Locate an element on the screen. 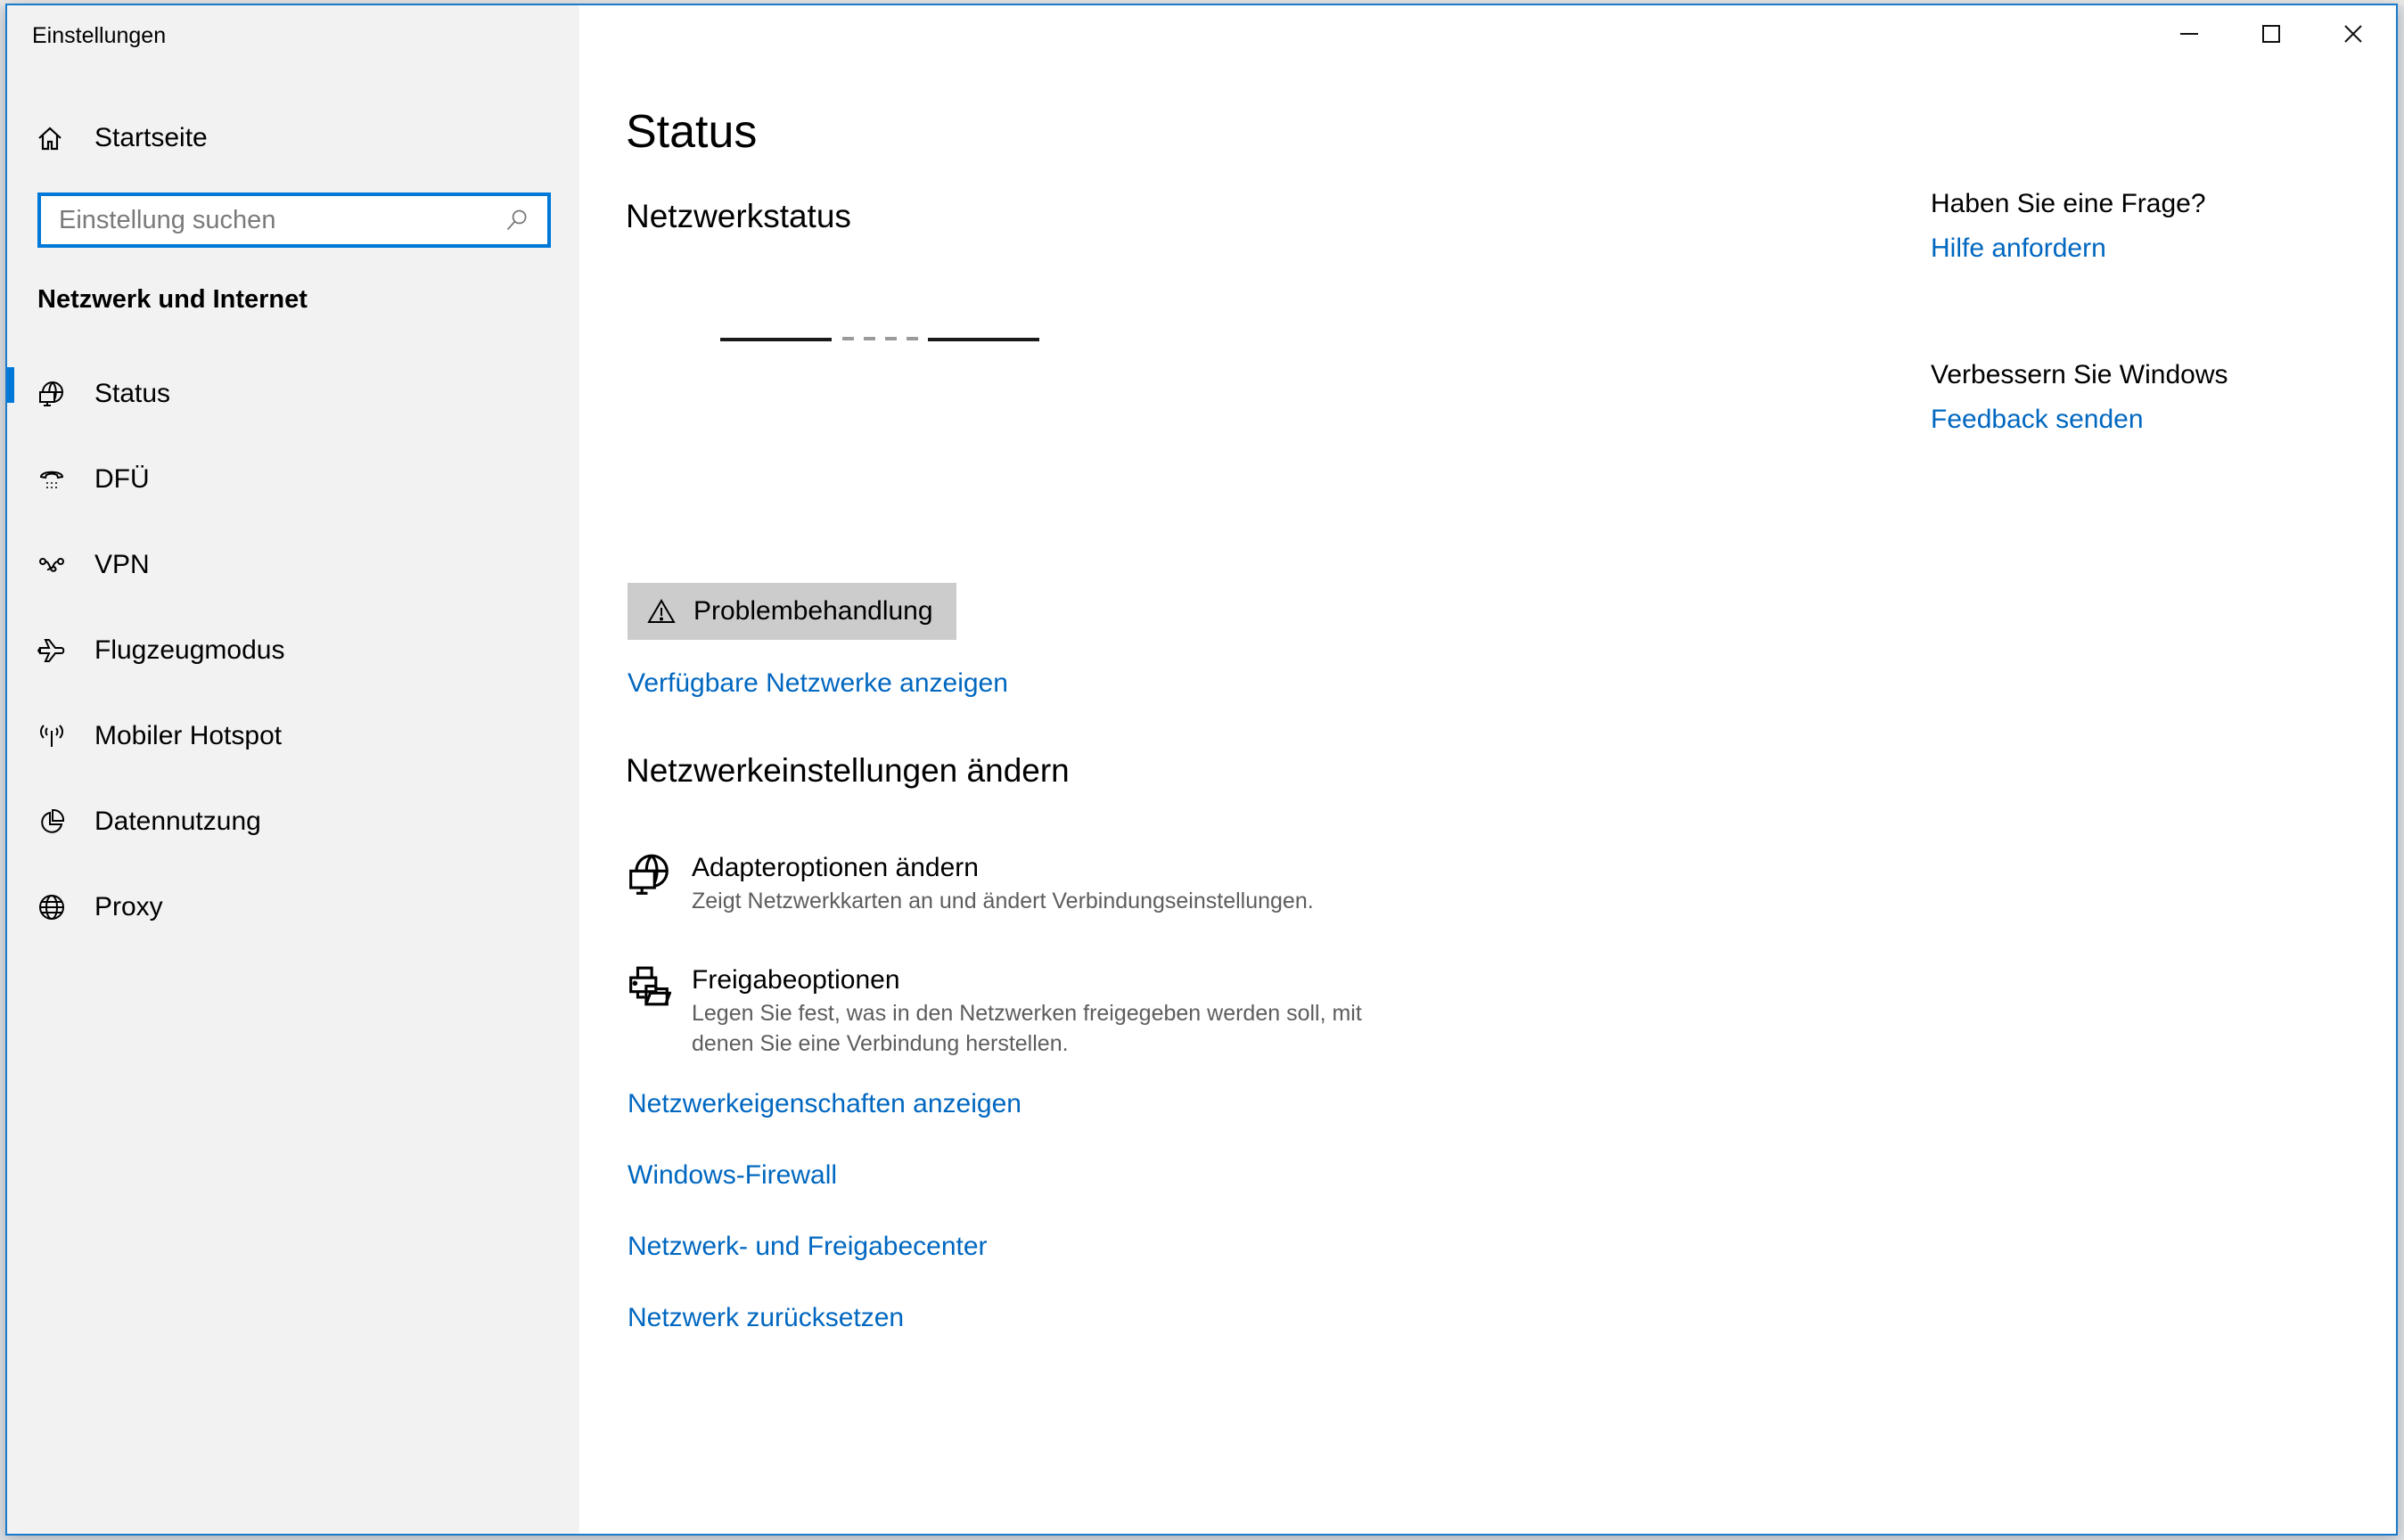  network-sharing-center-link: Netzwerk- und Freigabecenter is located at coordinates (808, 1247).